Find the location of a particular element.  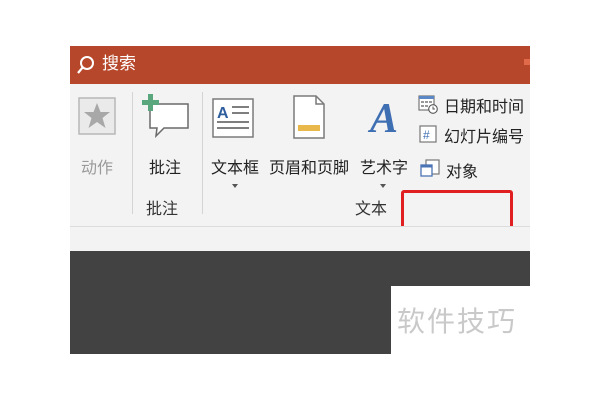

search-label: 搜索 is located at coordinates (119, 64).